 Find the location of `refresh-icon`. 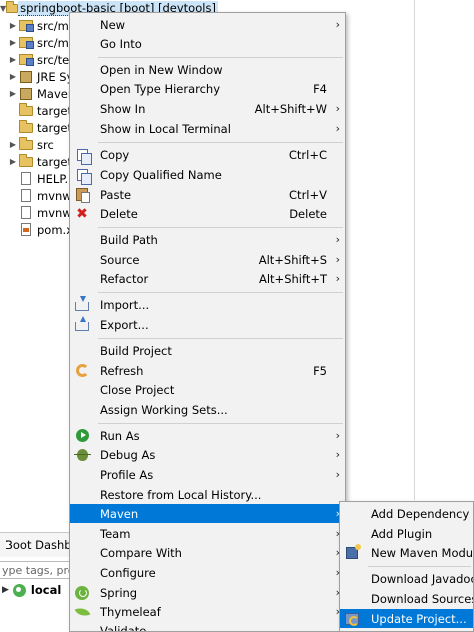

refresh-icon is located at coordinates (82, 370).